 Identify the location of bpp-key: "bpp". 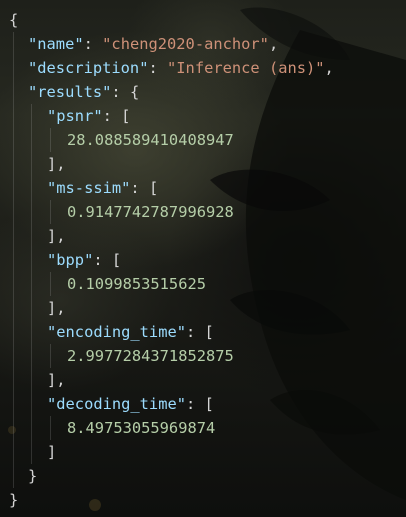
(70, 260).